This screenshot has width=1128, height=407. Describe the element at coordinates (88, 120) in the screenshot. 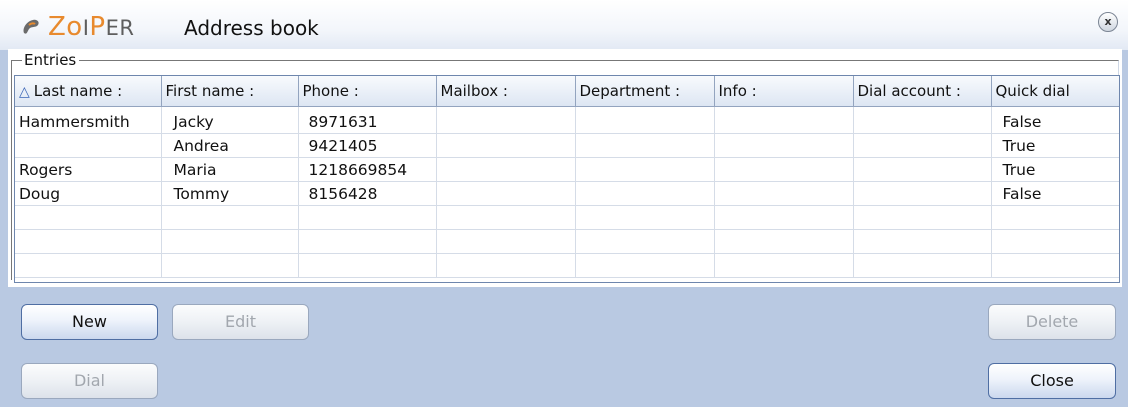

I see `cell-last-name: Hammersmith` at that location.